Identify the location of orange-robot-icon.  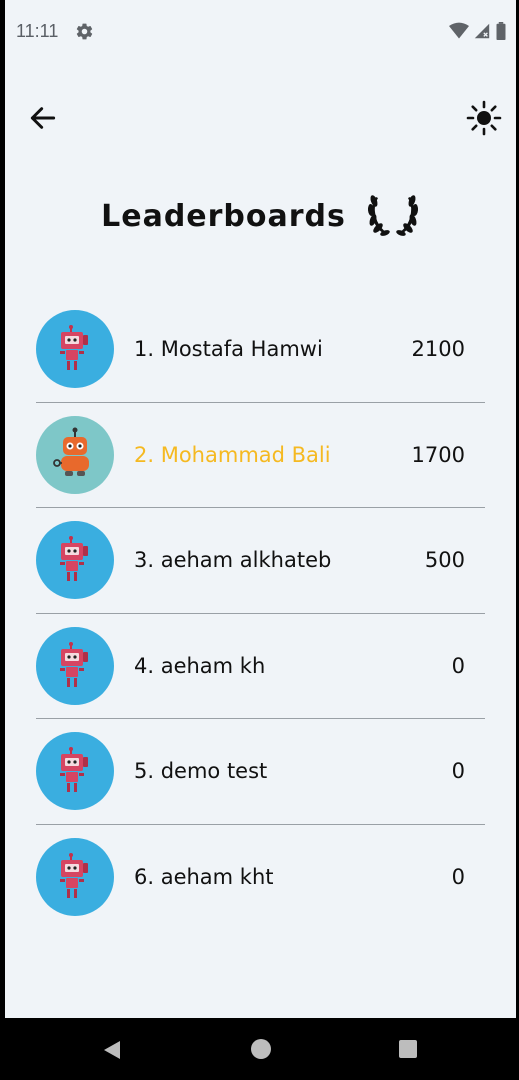
(71, 451).